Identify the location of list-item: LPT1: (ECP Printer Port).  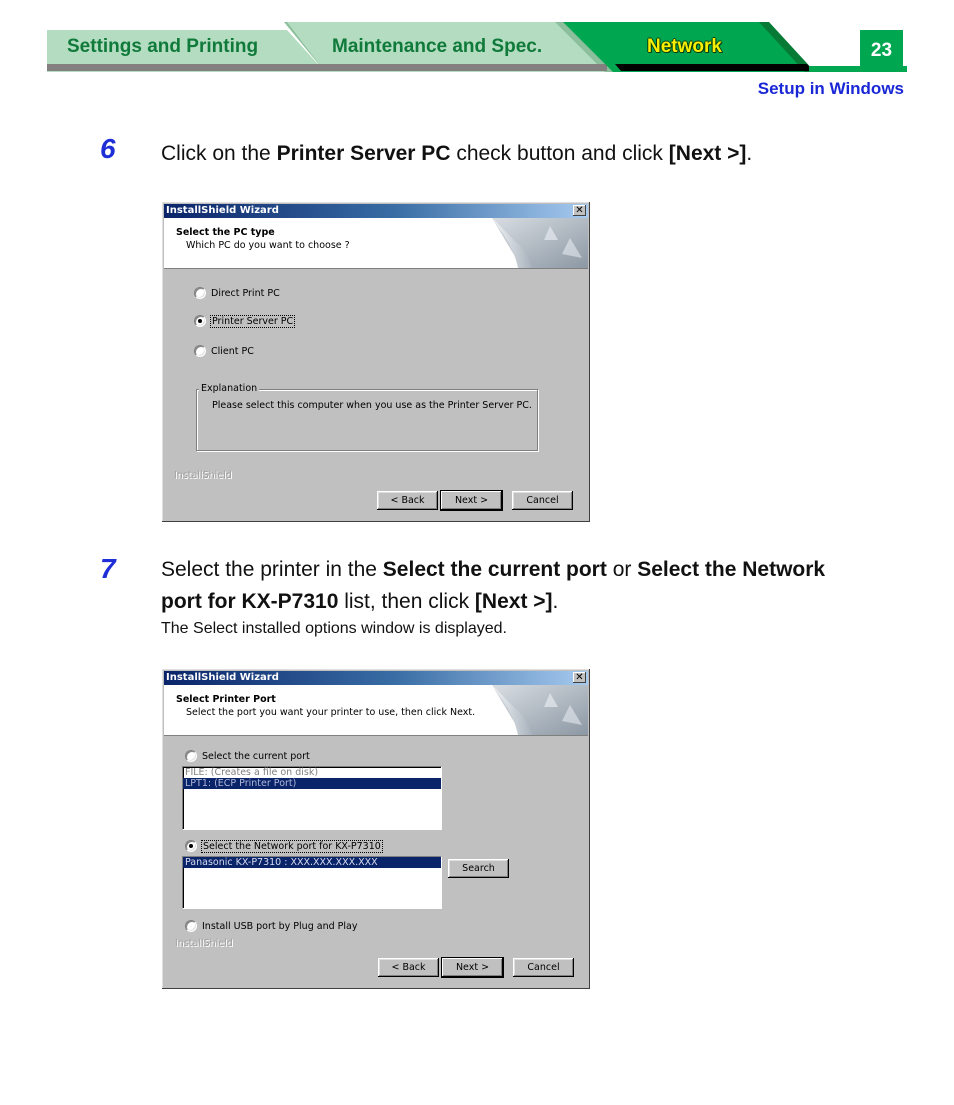
(312, 783).